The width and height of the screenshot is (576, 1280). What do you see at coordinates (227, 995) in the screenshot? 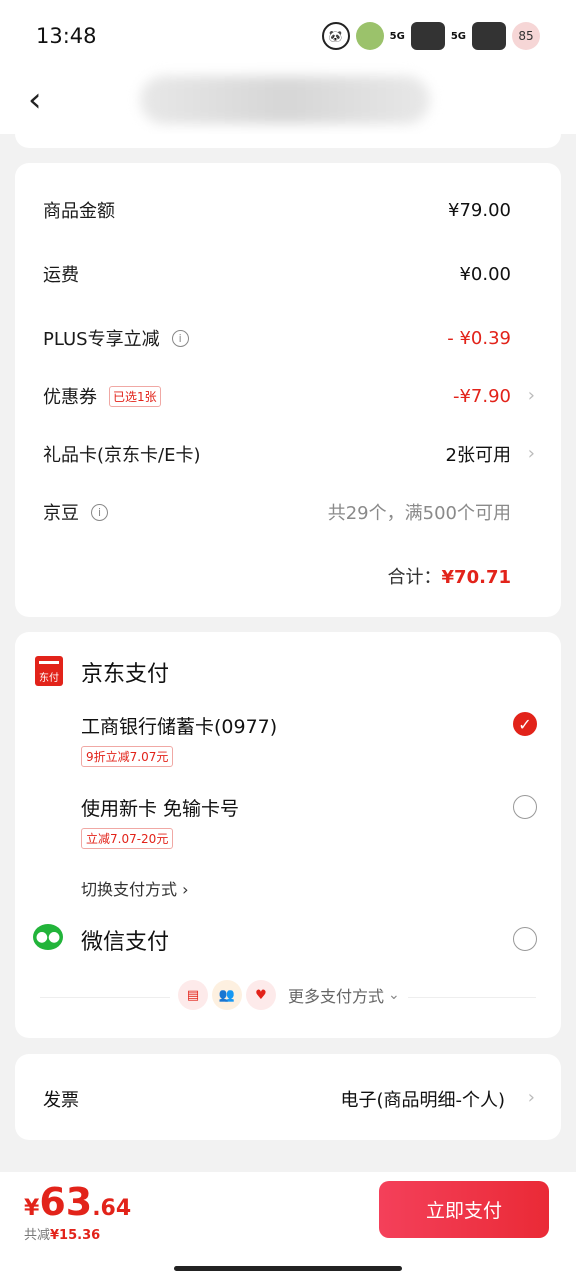
I see `friends-pay-icon: 👥` at bounding box center [227, 995].